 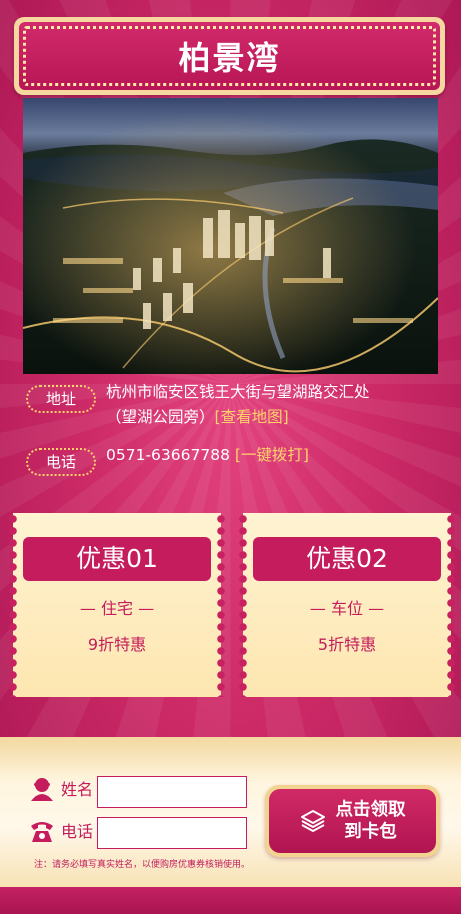 What do you see at coordinates (230, 900) in the screenshot?
I see `bottom-bar` at bounding box center [230, 900].